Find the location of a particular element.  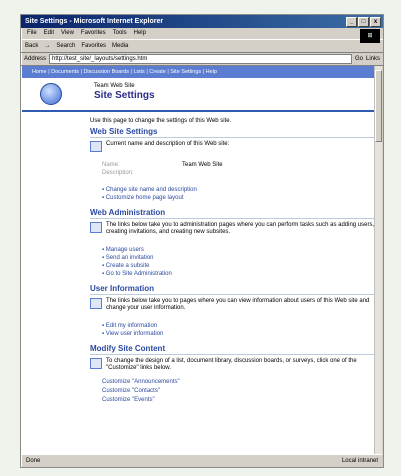

site-administration-link: Go to Site Administration is located at coordinates (238, 274).